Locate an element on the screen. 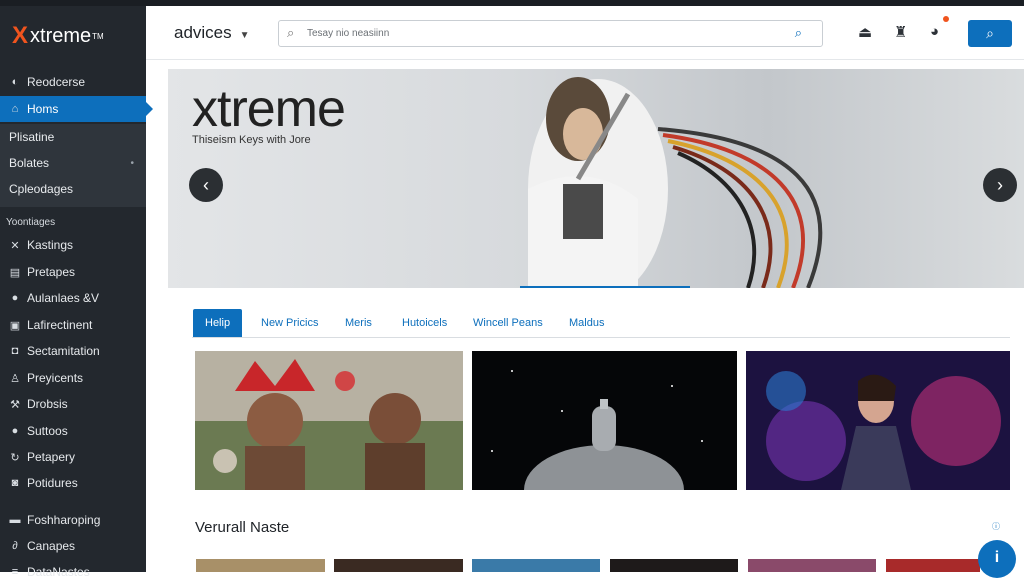 Image resolution: width=1024 pixels, height=585 pixels. users-icon: ● is located at coordinates (15, 298).